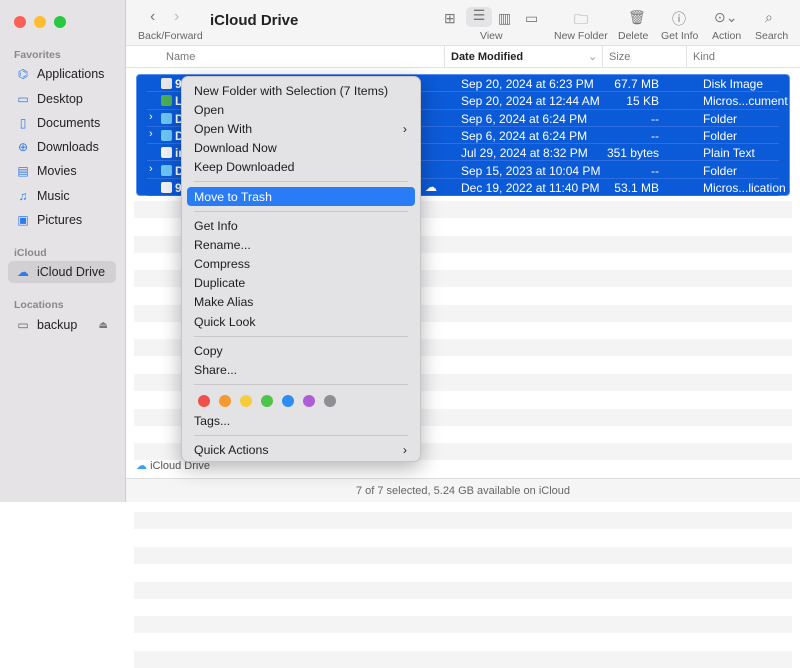 The image size is (800, 668). I want to click on file-kind: Disk Image, so click(733, 84).